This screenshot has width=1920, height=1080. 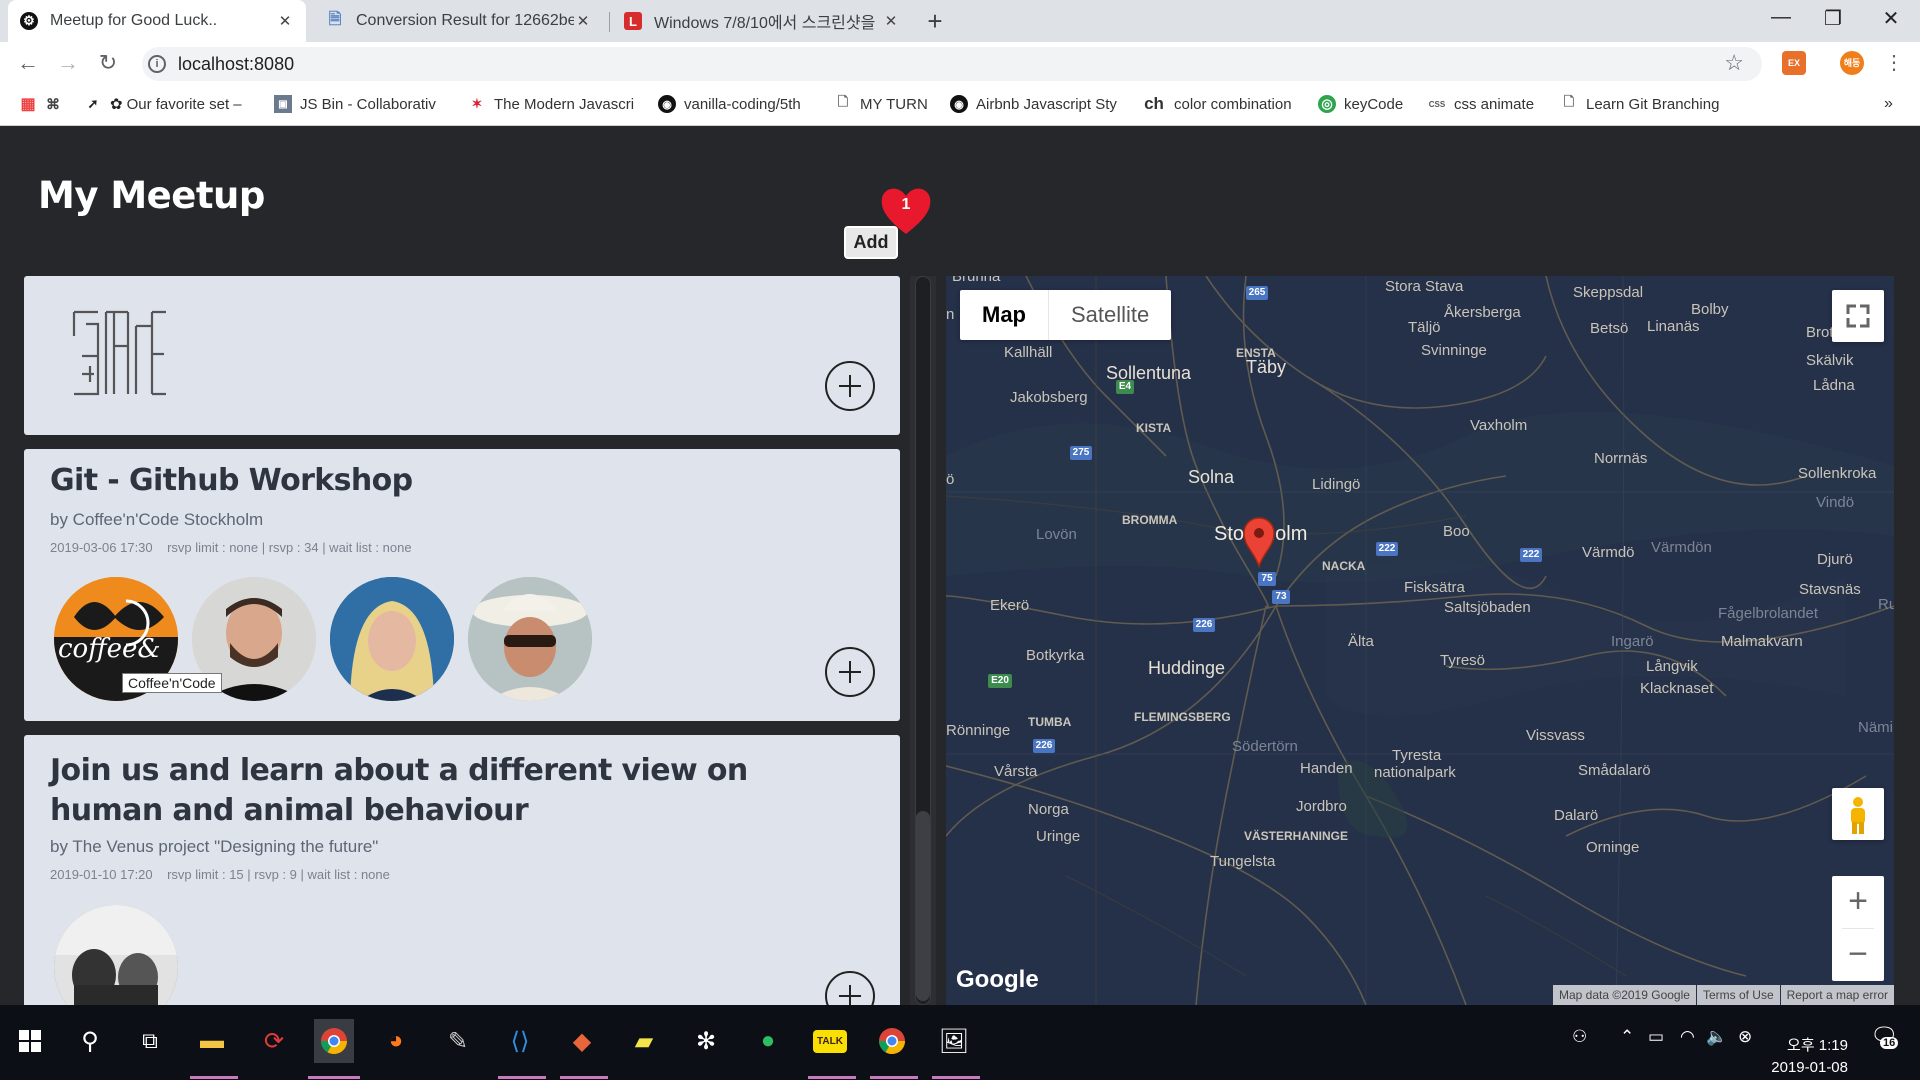 I want to click on minimize-button: —, so click(x=1781, y=17).